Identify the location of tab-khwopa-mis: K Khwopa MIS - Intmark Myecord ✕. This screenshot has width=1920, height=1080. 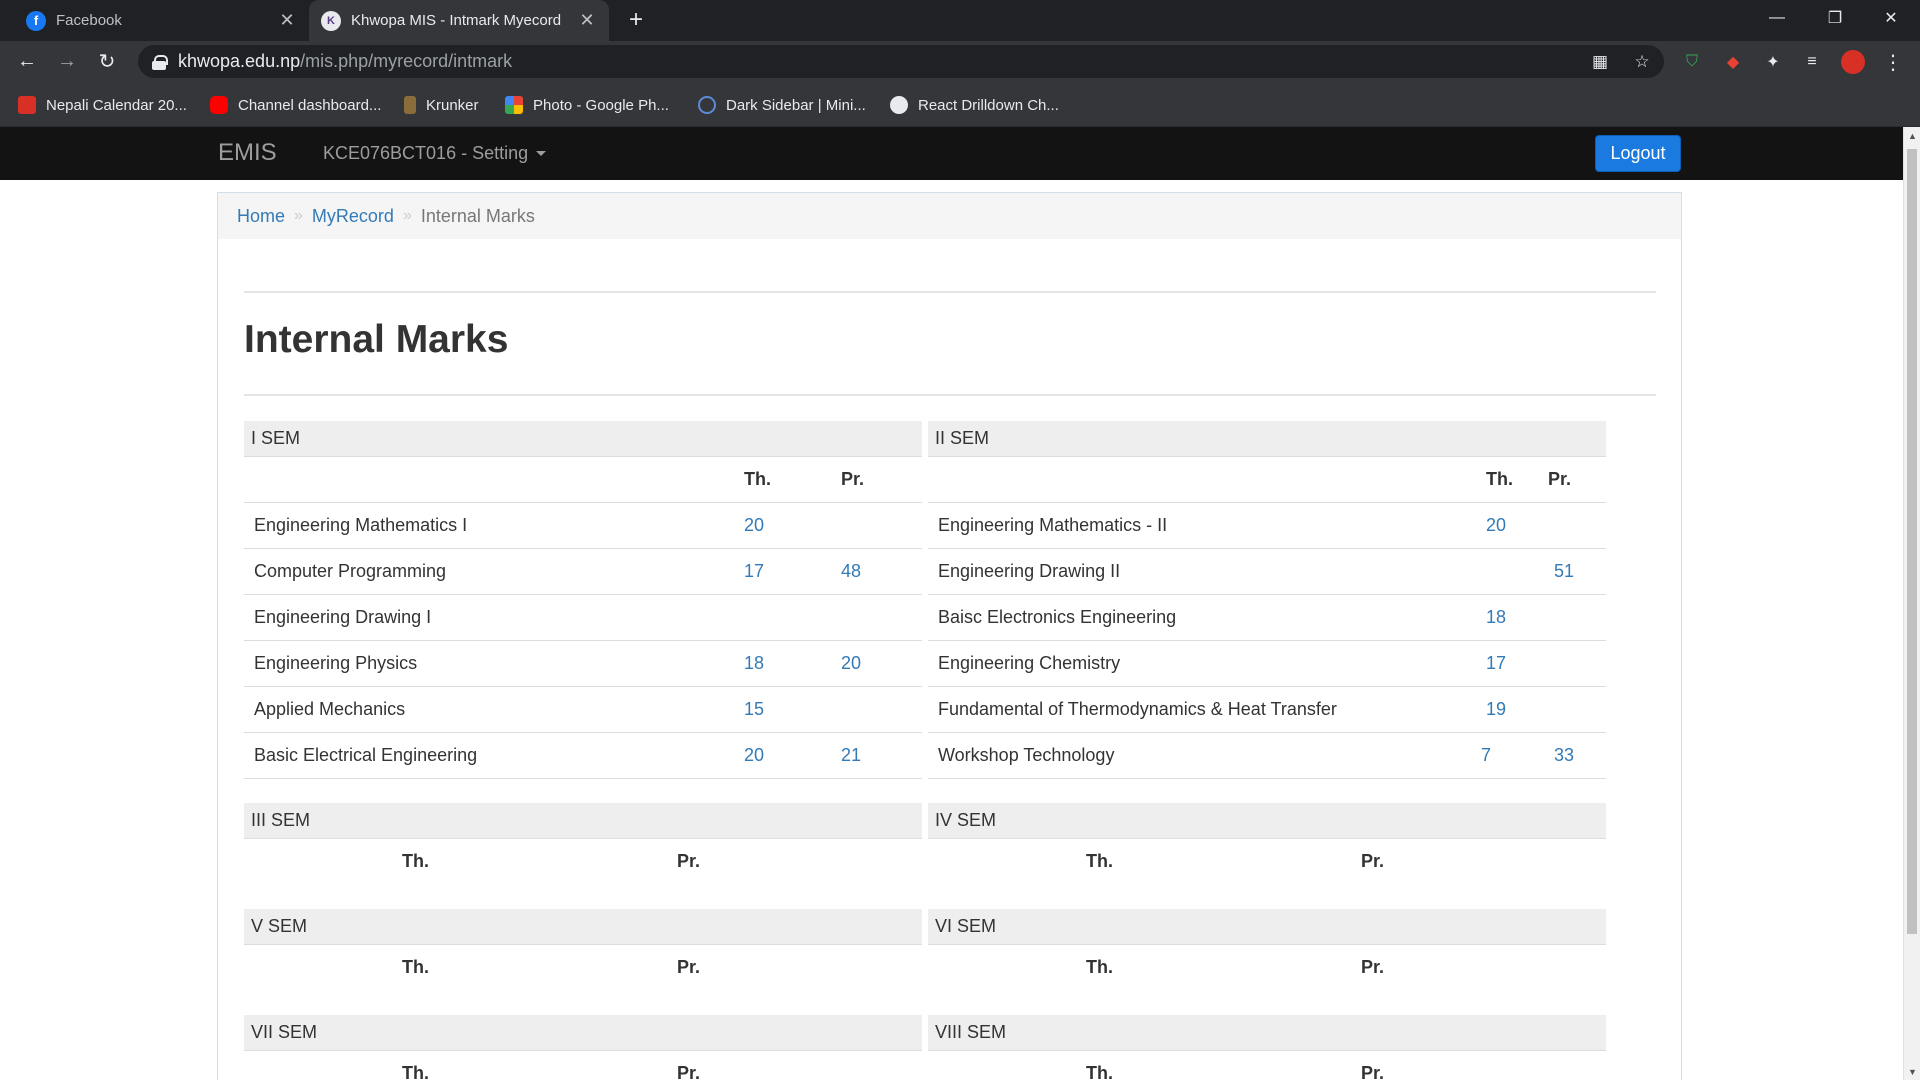
(459, 20).